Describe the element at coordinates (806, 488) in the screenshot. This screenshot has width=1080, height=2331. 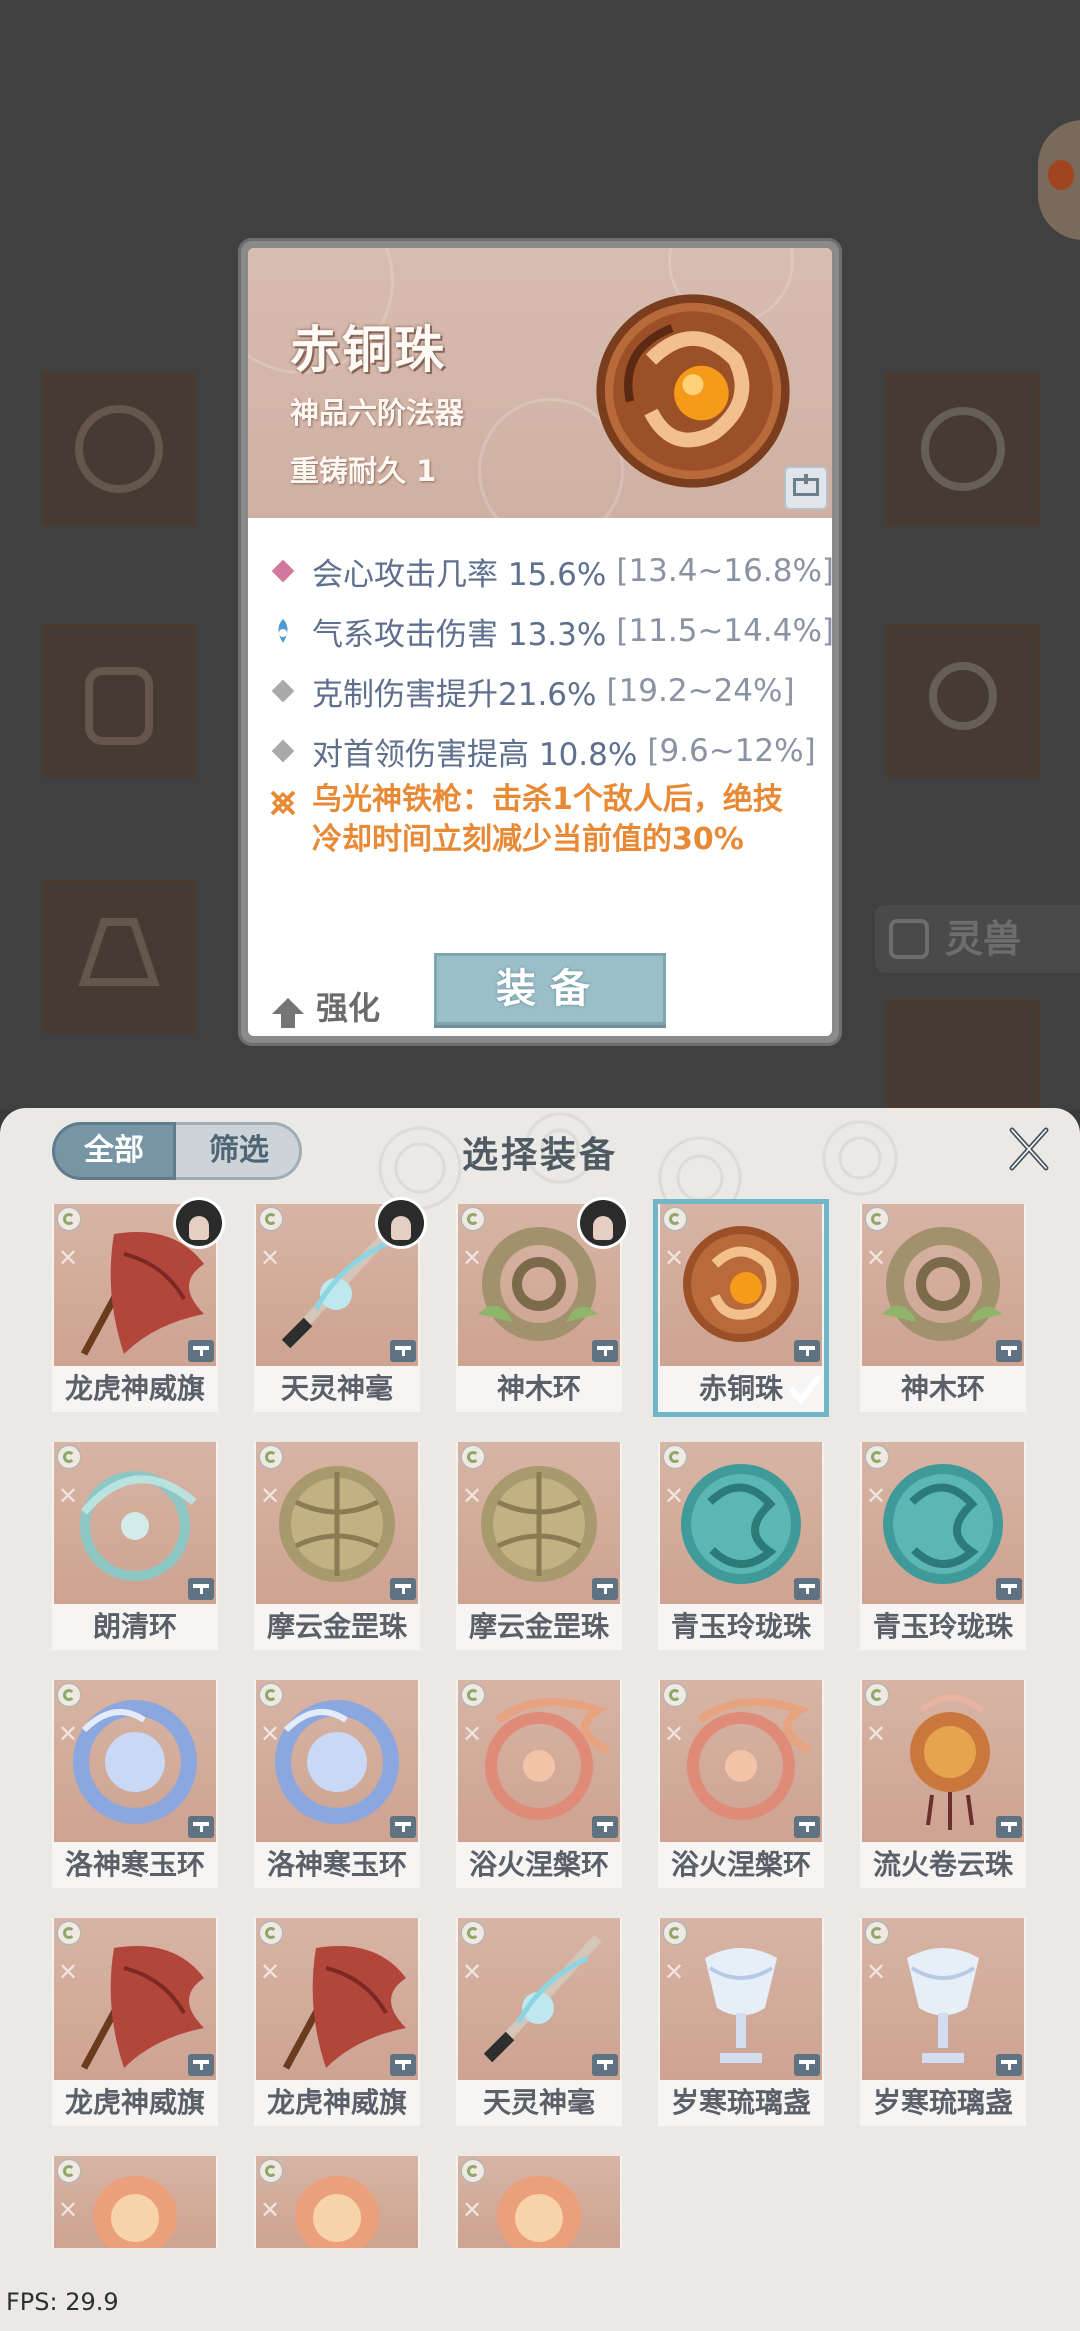
I see `lock-toggle-button` at that location.